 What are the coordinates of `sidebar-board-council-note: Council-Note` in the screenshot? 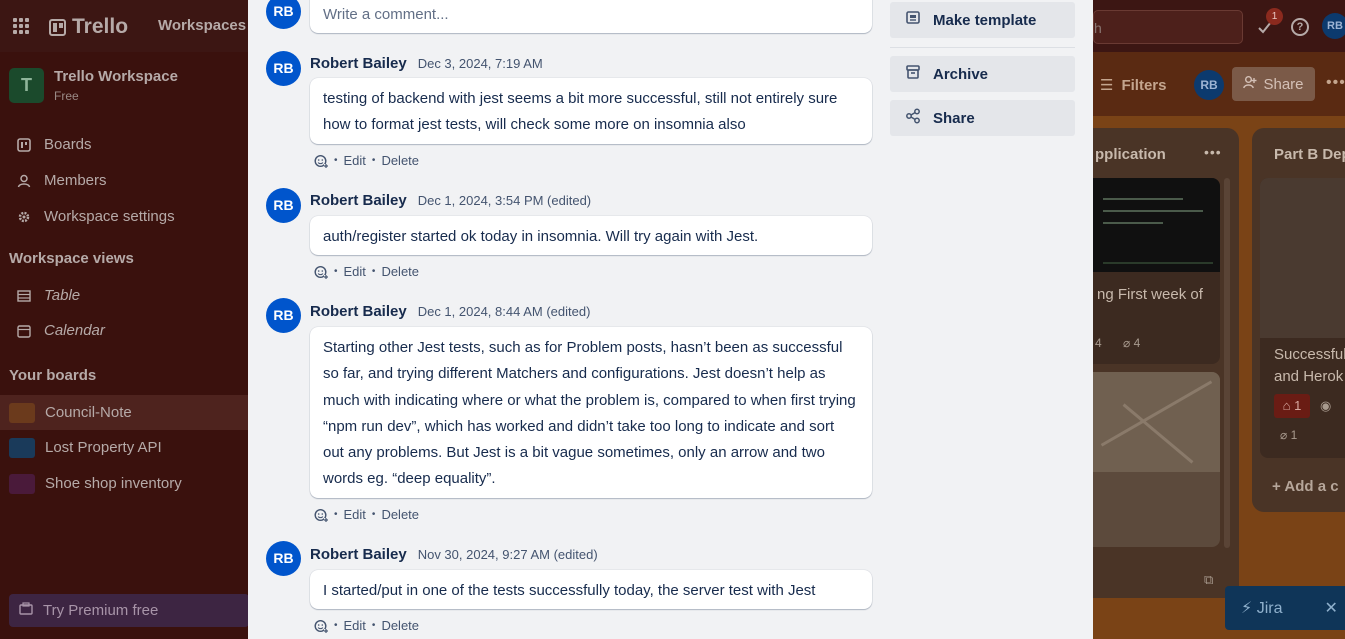 It's located at (124, 412).